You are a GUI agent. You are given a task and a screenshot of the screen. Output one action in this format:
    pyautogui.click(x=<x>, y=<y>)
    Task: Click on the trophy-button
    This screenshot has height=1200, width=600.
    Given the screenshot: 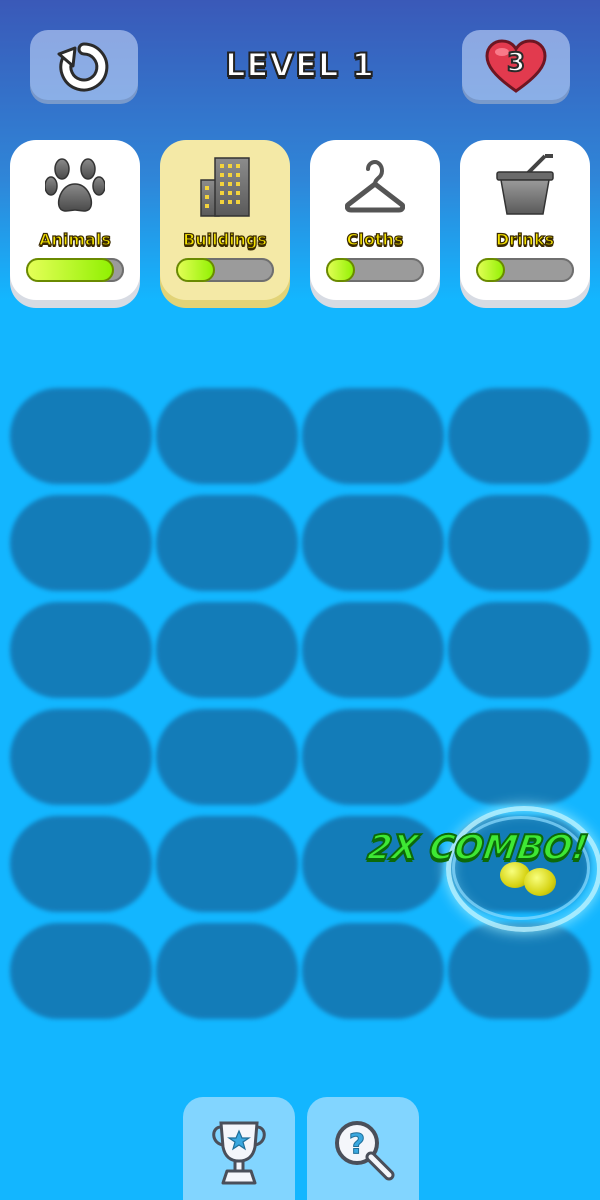 What is the action you would take?
    pyautogui.click(x=239, y=1148)
    